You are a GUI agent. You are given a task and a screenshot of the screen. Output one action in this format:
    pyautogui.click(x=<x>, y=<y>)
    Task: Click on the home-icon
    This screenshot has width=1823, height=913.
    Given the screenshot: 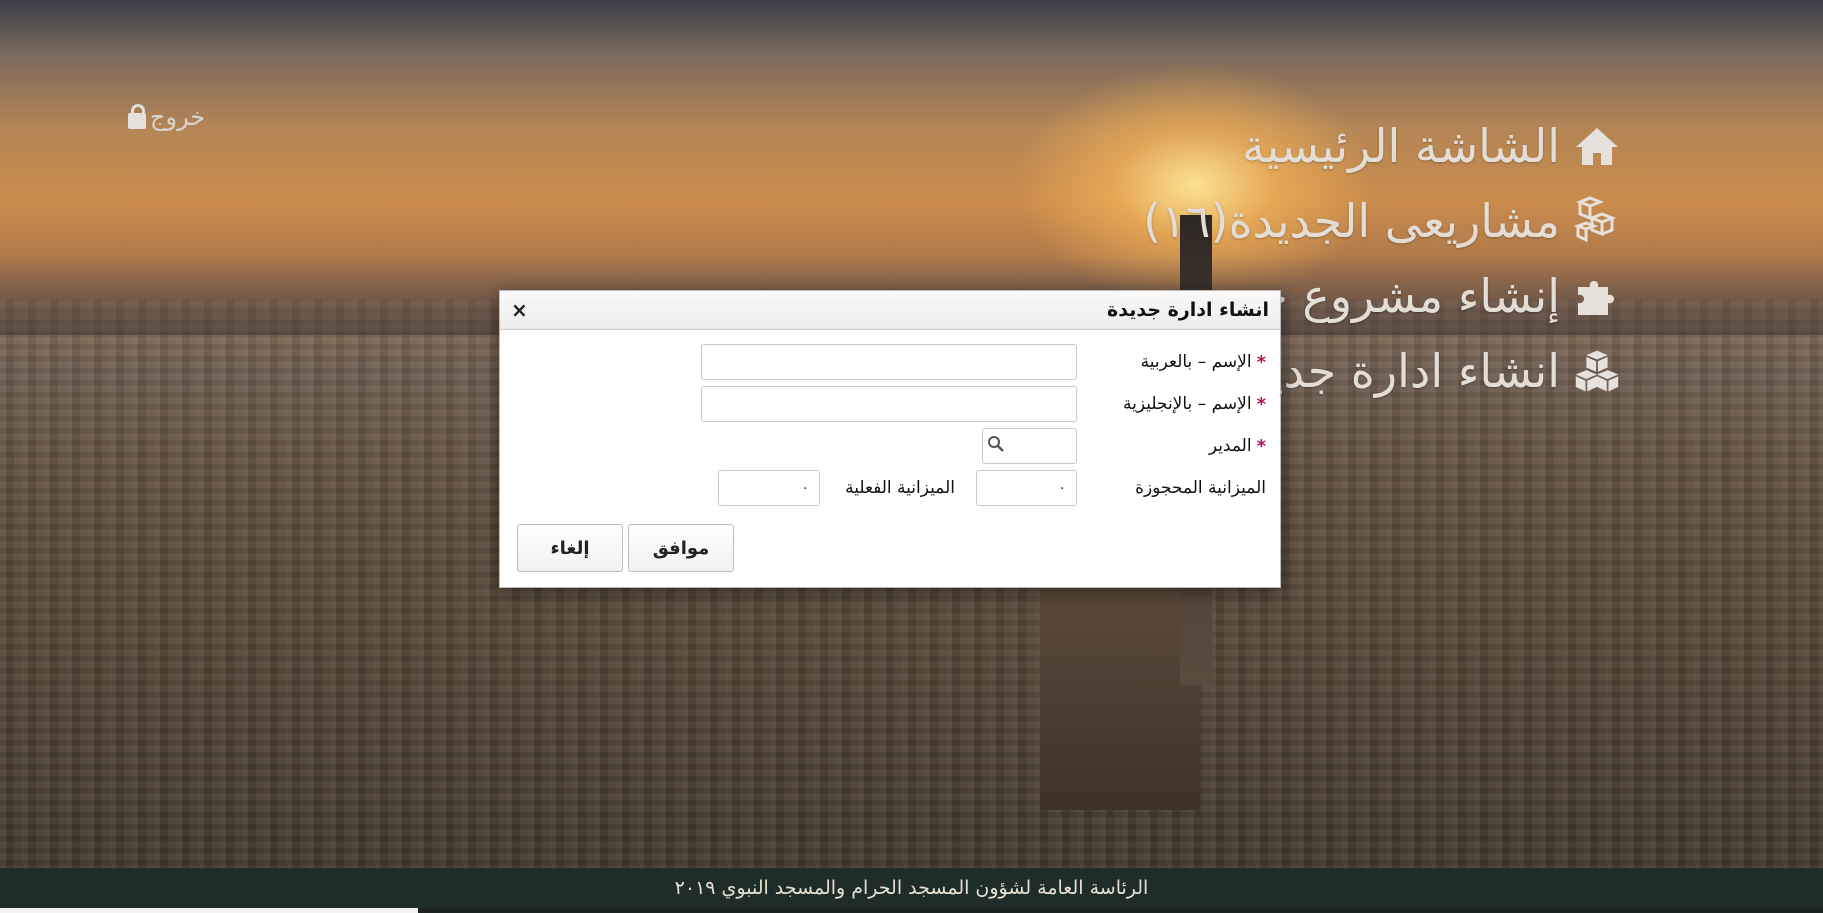 What is the action you would take?
    pyautogui.click(x=1597, y=146)
    